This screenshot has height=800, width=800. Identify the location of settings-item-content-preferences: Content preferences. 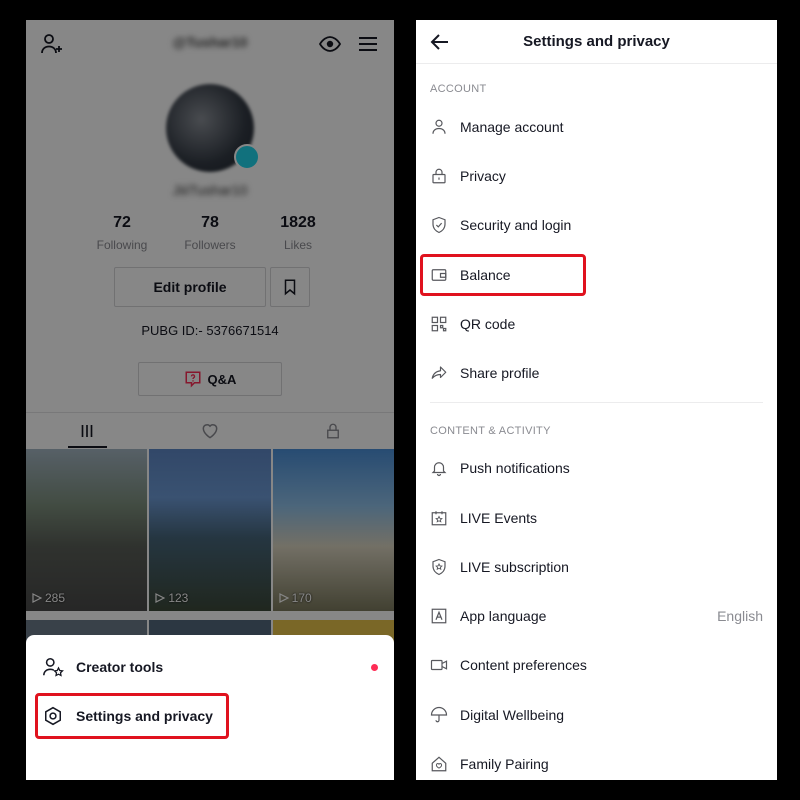
(596, 665).